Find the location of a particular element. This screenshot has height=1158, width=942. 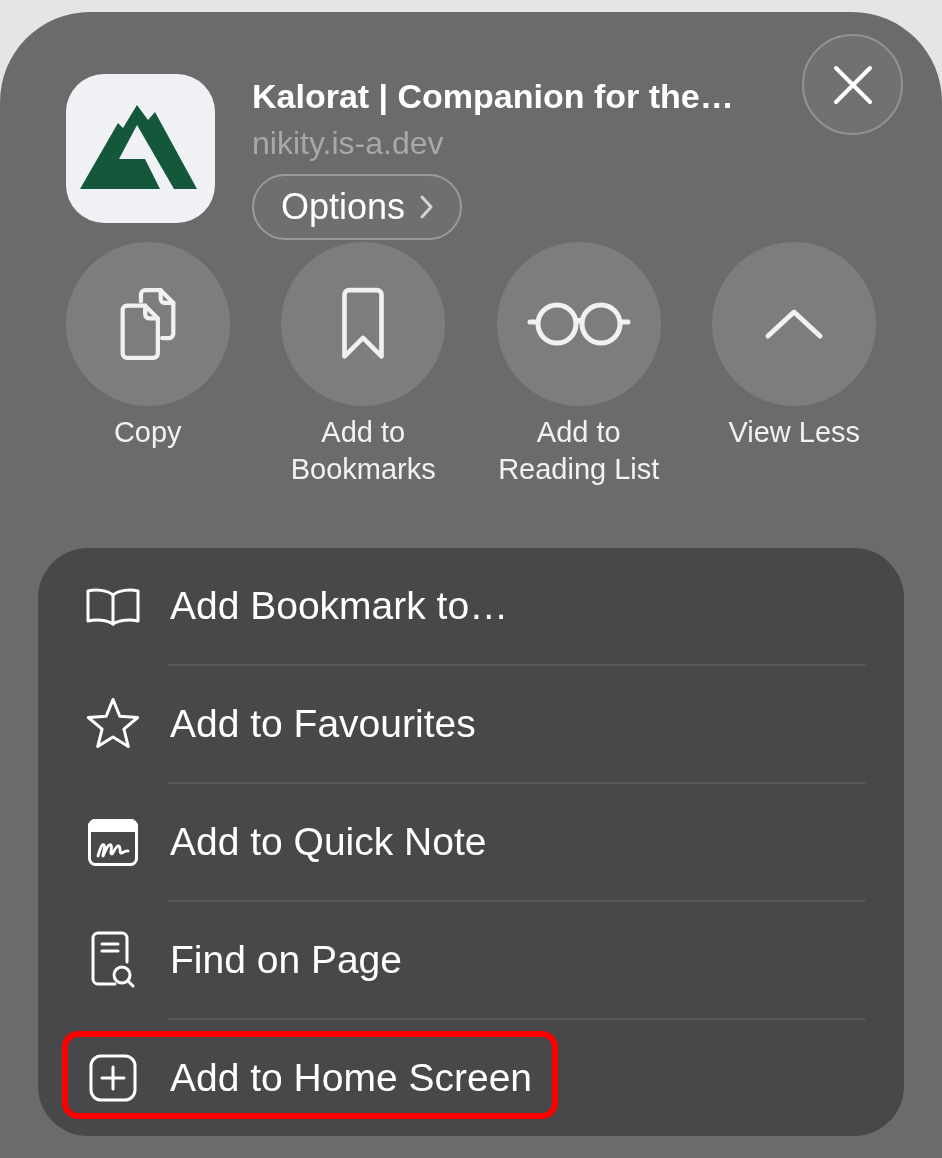

action-label: View Less is located at coordinates (794, 432).